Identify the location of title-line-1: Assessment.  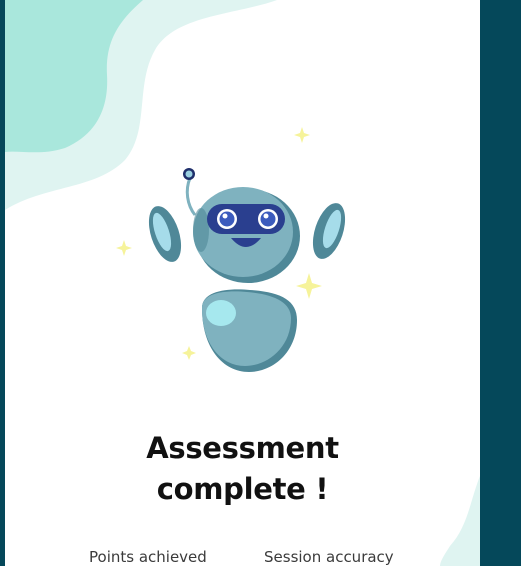
(242, 448).